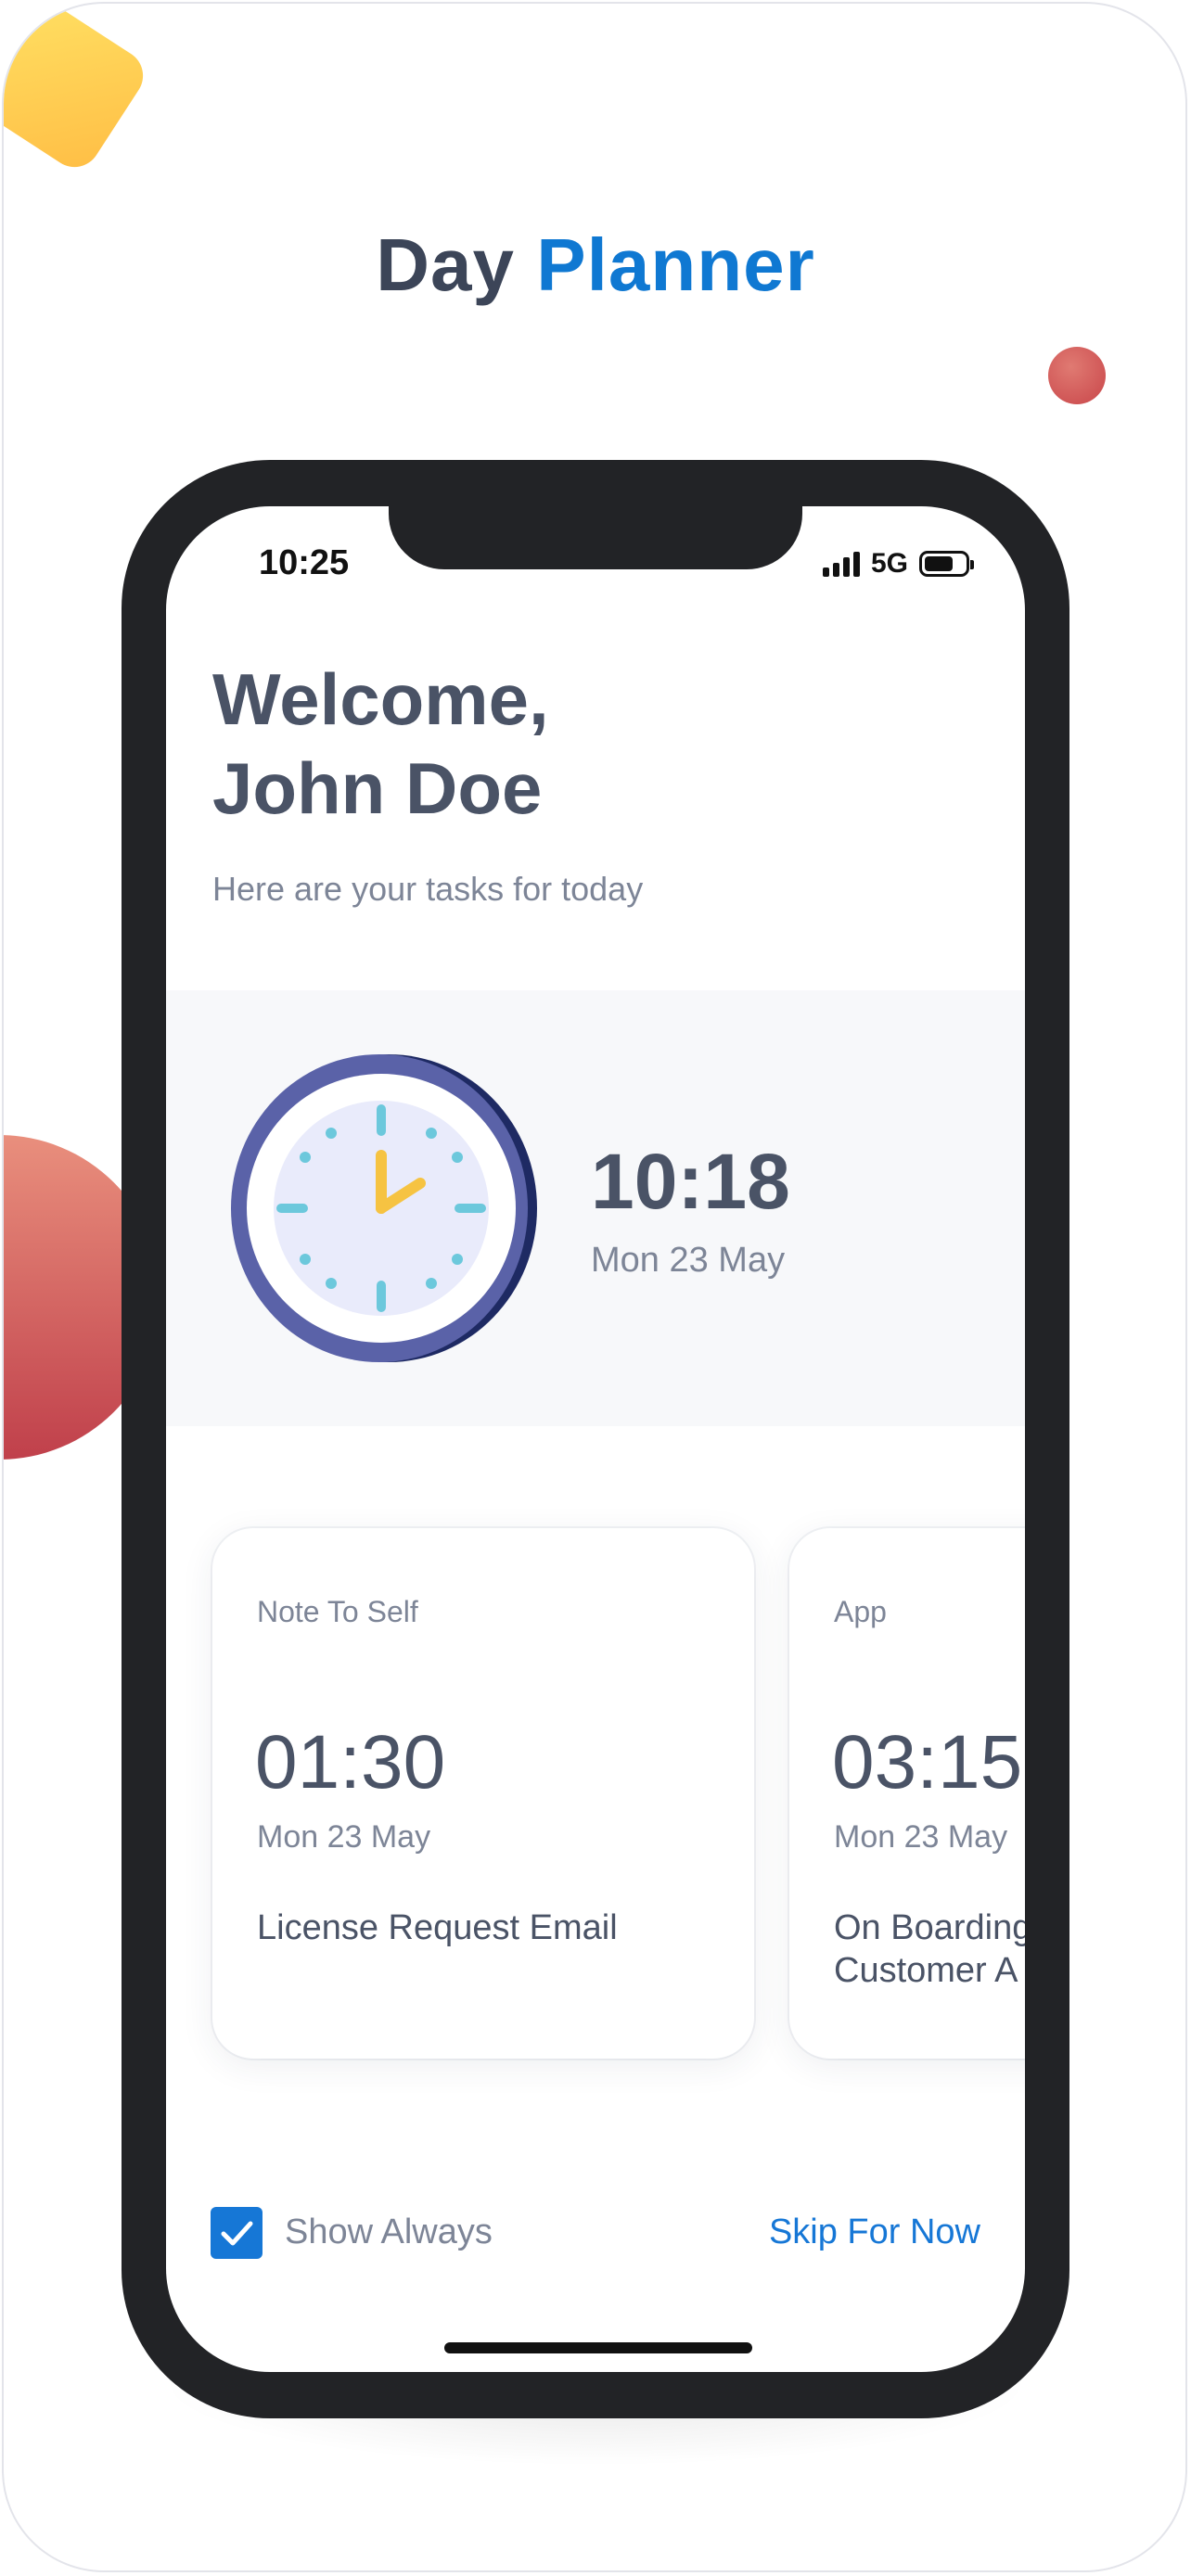  I want to click on app-title: Day Planner, so click(595, 266).